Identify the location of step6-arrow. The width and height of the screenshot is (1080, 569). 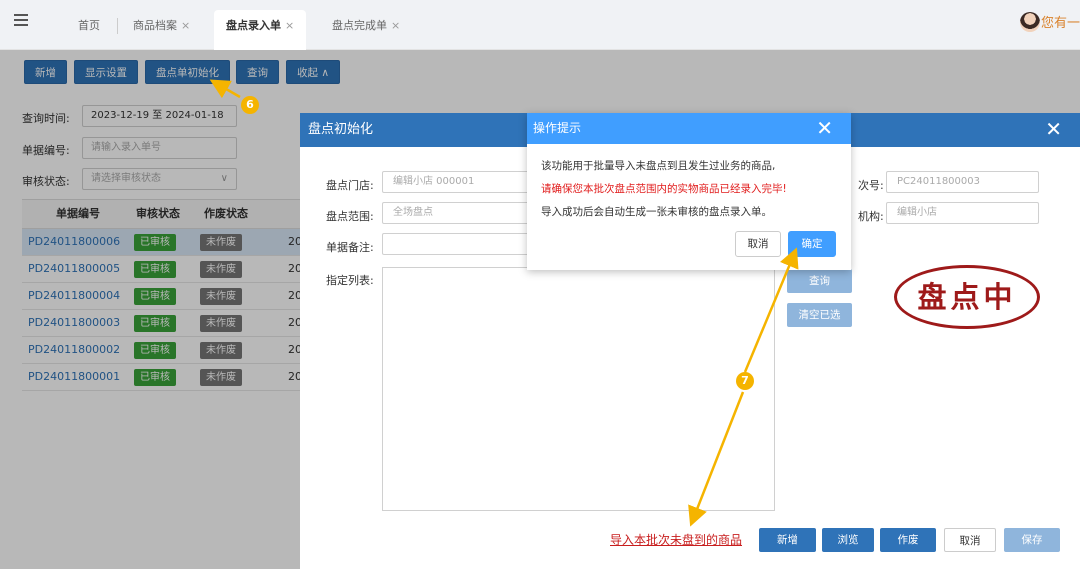
(225, 89).